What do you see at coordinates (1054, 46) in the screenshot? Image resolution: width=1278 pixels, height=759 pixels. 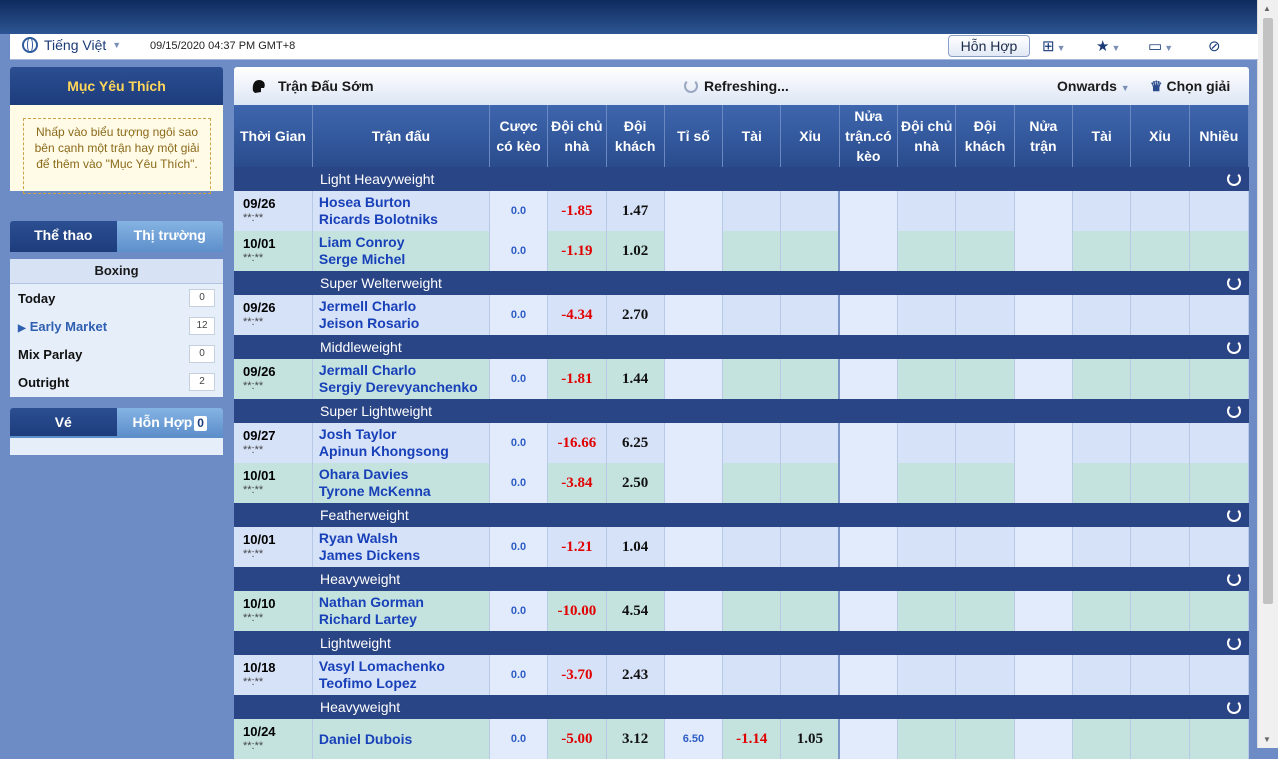 I see `add-icon: ⊞ ▼` at bounding box center [1054, 46].